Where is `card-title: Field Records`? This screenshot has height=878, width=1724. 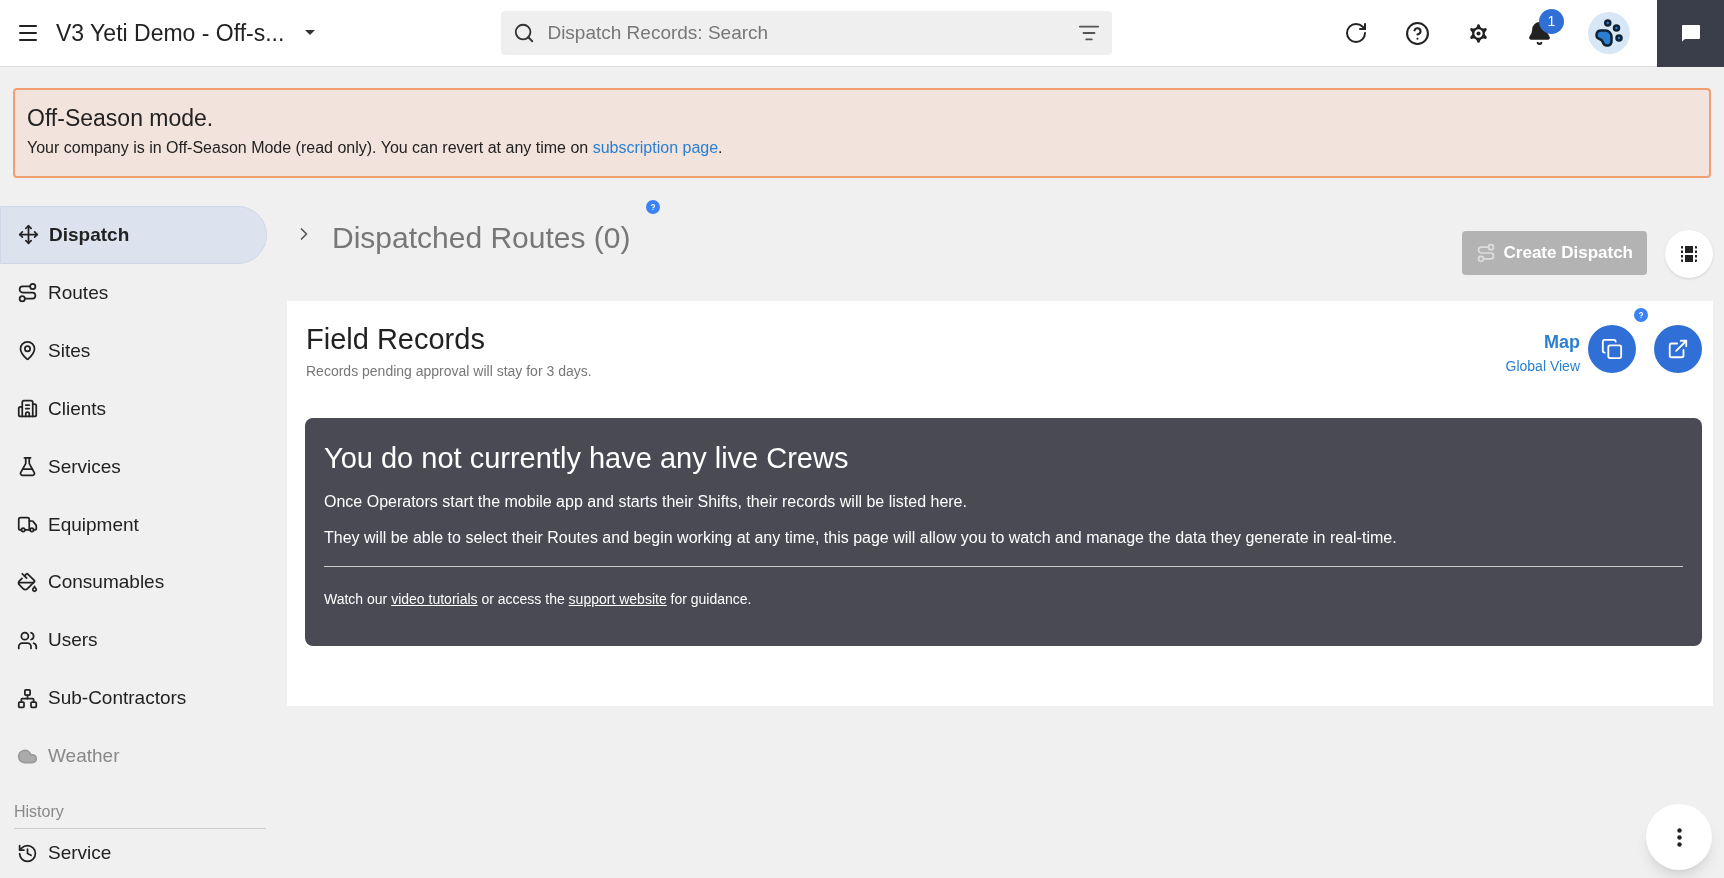
card-title: Field Records is located at coordinates (396, 339).